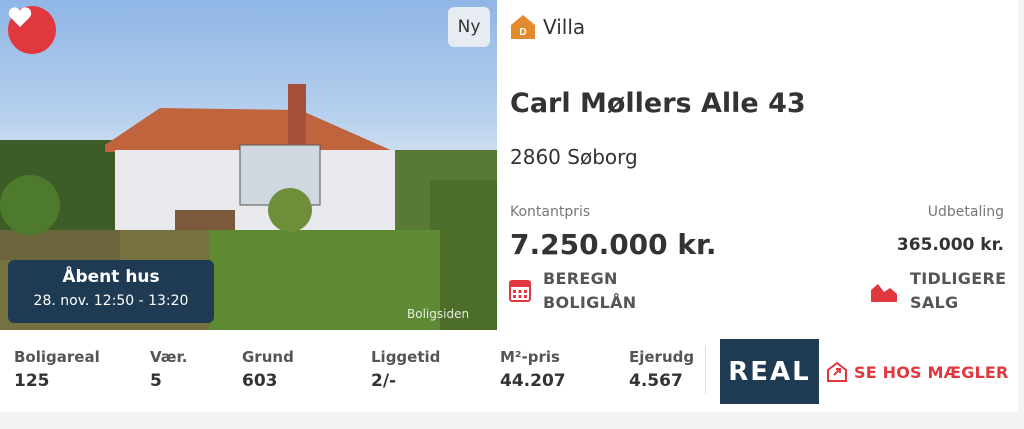 The width and height of the screenshot is (1024, 429). Describe the element at coordinates (590, 302) in the screenshot. I see `calc-line-2: BOLIGLÅN` at that location.